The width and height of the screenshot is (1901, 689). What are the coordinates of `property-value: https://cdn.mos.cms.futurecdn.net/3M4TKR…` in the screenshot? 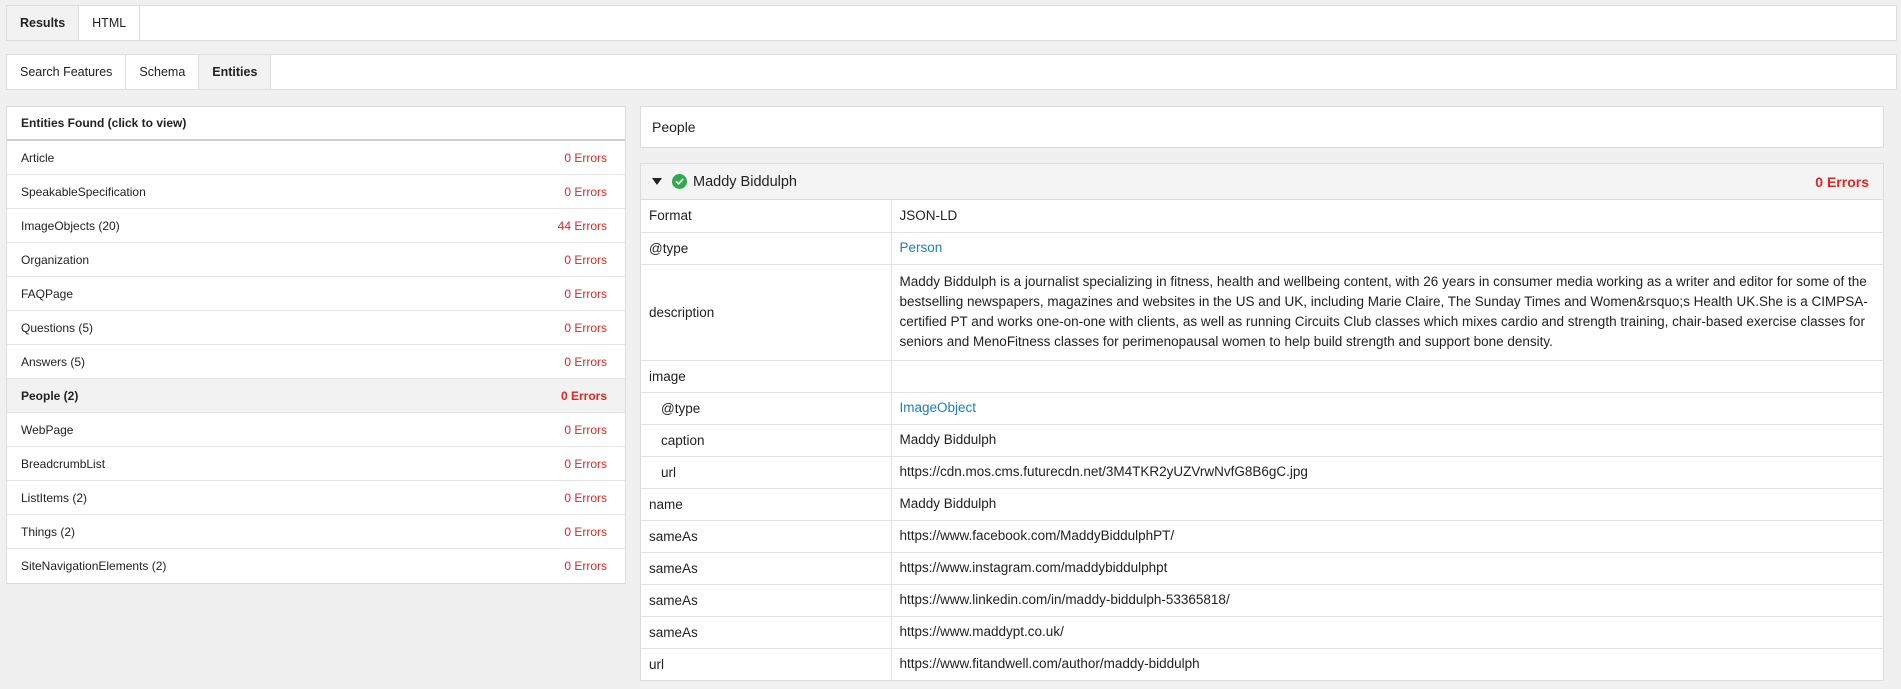 It's located at (1387, 471).